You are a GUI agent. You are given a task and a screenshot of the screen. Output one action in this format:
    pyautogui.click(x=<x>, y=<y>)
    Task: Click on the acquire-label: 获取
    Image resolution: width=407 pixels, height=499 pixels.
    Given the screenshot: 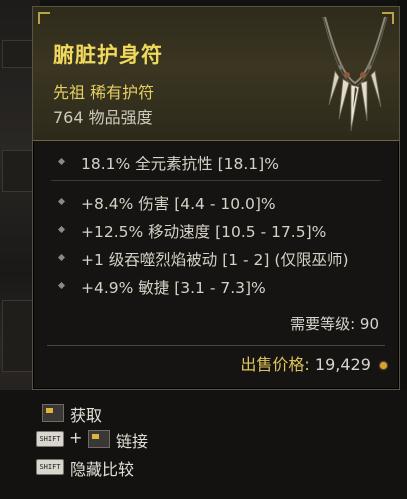 What is the action you would take?
    pyautogui.click(x=86, y=415)
    